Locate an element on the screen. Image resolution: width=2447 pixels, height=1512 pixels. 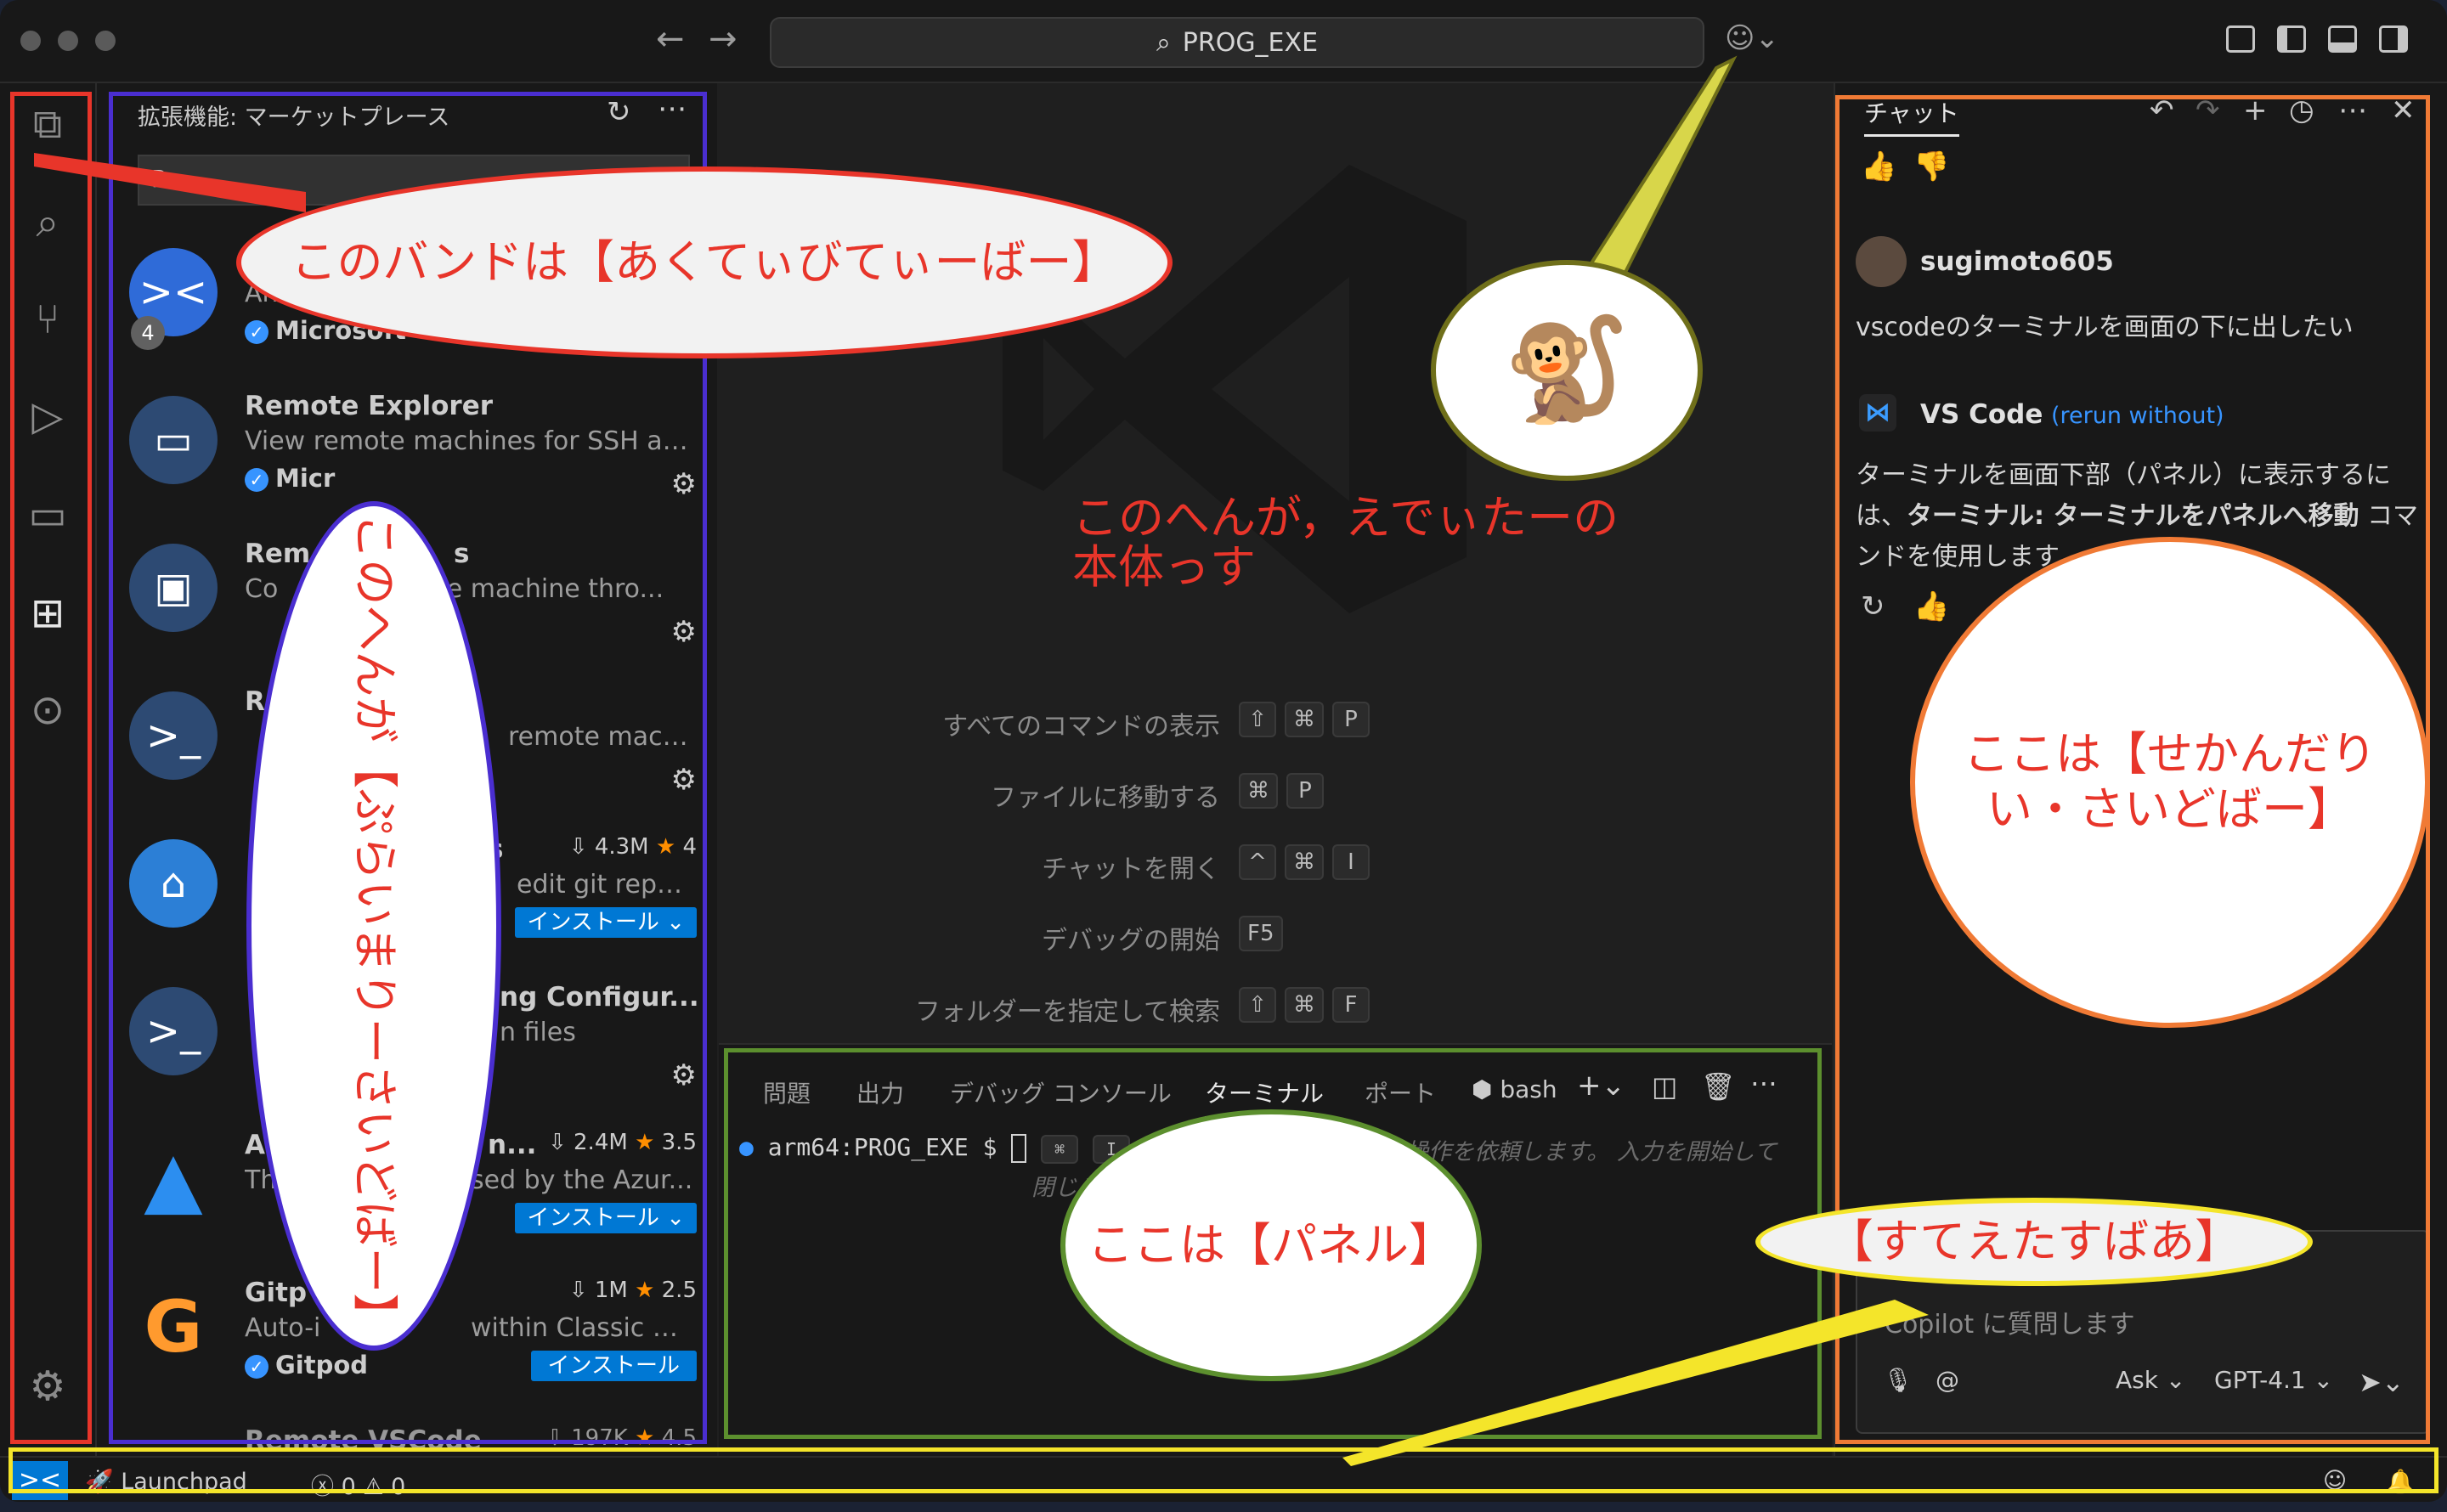
command-label: チャットを開く is located at coordinates (1131, 869).